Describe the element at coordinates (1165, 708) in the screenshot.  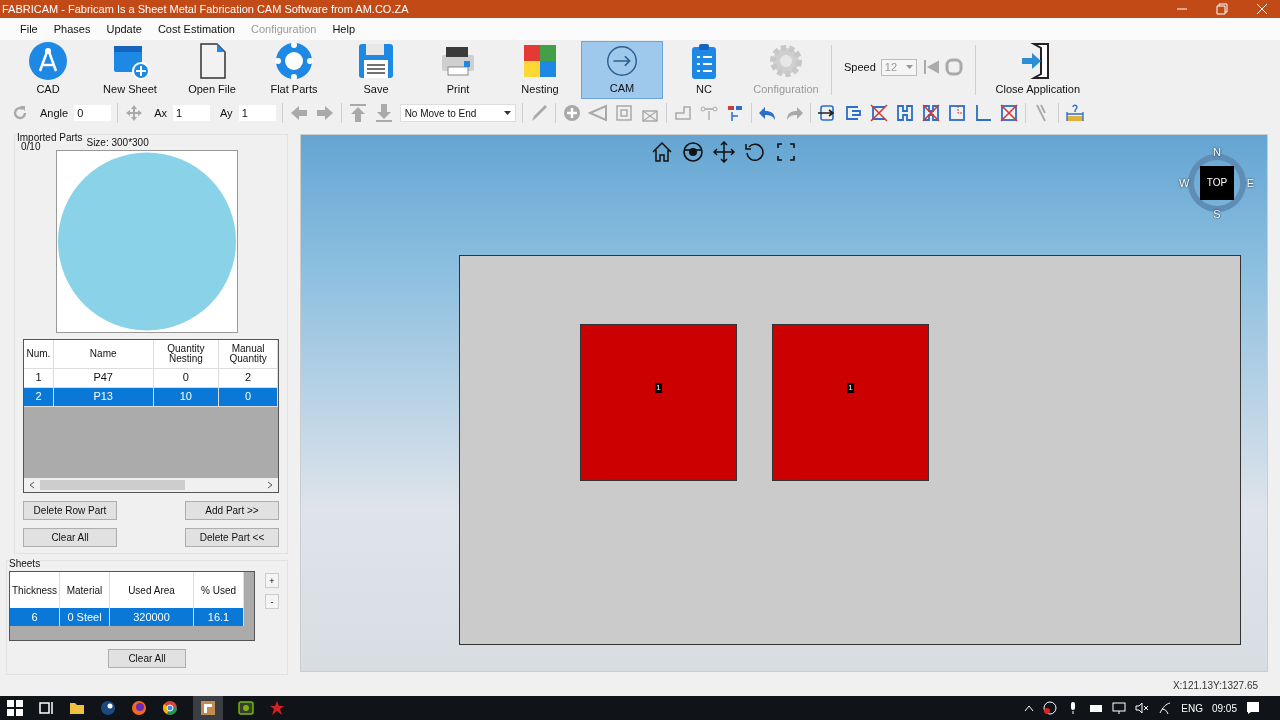
I see `pen-tray-icon` at that location.